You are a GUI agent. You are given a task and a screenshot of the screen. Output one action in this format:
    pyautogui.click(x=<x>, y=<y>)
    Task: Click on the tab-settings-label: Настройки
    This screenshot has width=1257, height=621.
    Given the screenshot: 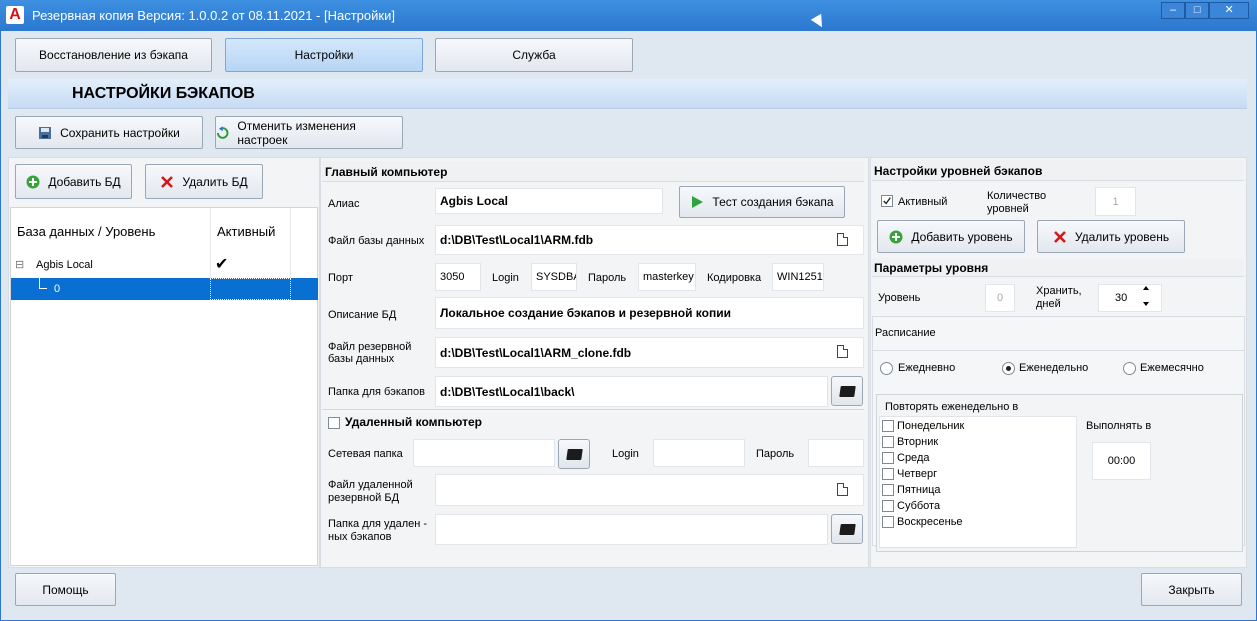 What is the action you would take?
    pyautogui.click(x=324, y=55)
    